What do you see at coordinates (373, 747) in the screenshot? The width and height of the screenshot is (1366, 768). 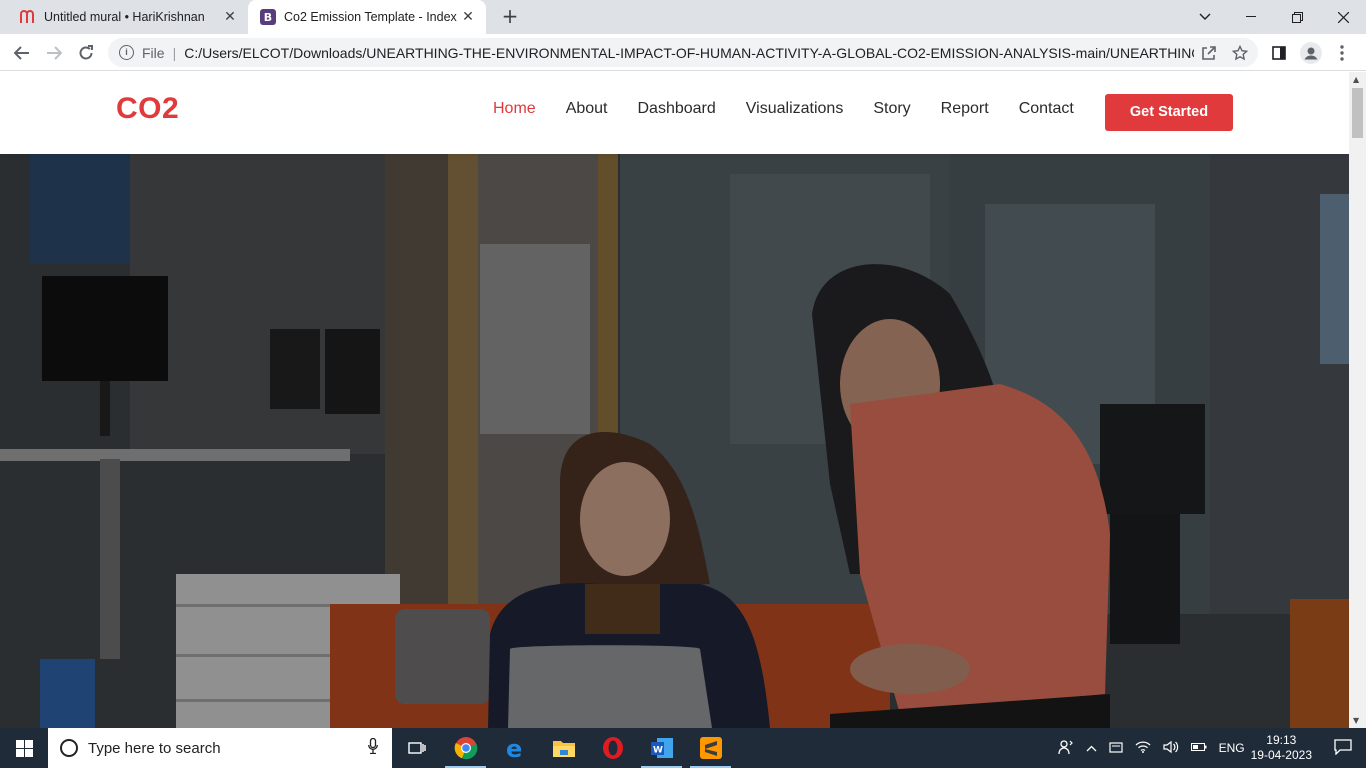 I see `microphone-icon` at bounding box center [373, 747].